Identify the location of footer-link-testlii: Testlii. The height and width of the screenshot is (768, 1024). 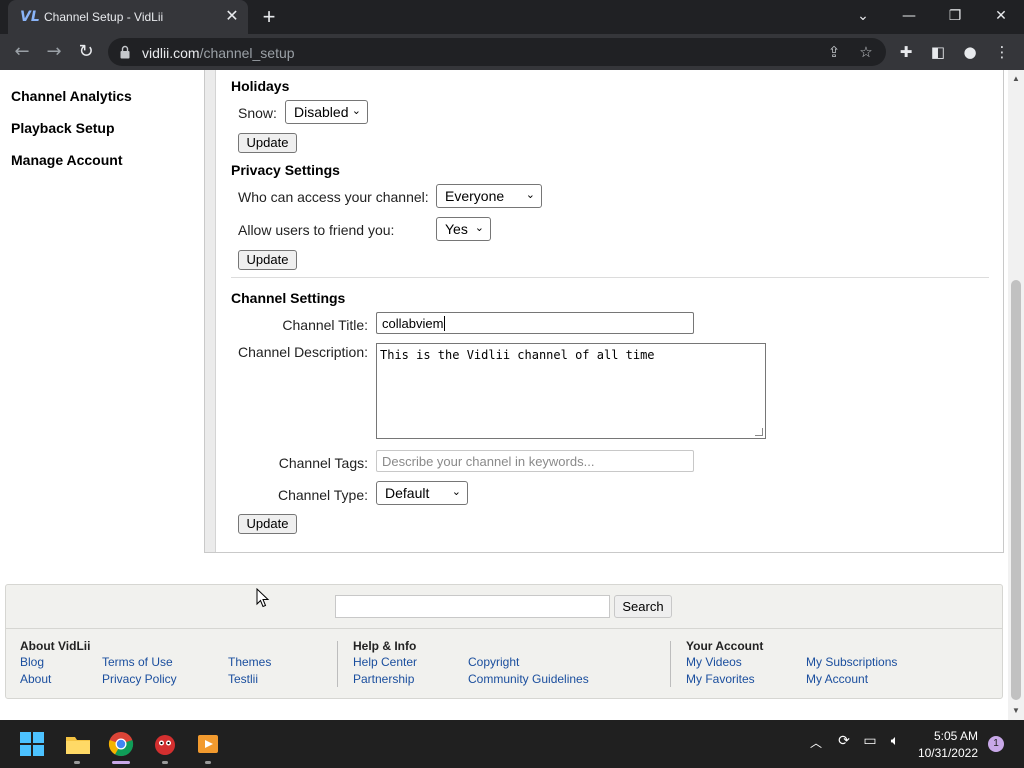
(243, 679).